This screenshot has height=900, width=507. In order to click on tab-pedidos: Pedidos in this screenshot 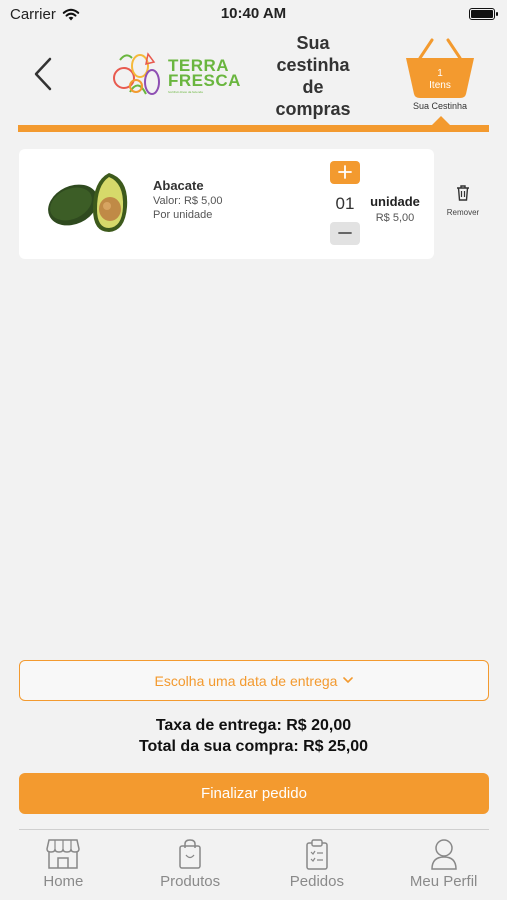, I will do `click(317, 868)`.